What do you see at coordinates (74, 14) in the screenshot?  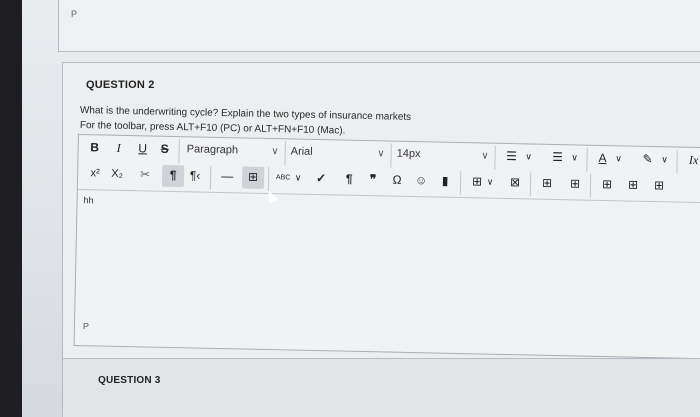 I see `previous-path-label: P` at bounding box center [74, 14].